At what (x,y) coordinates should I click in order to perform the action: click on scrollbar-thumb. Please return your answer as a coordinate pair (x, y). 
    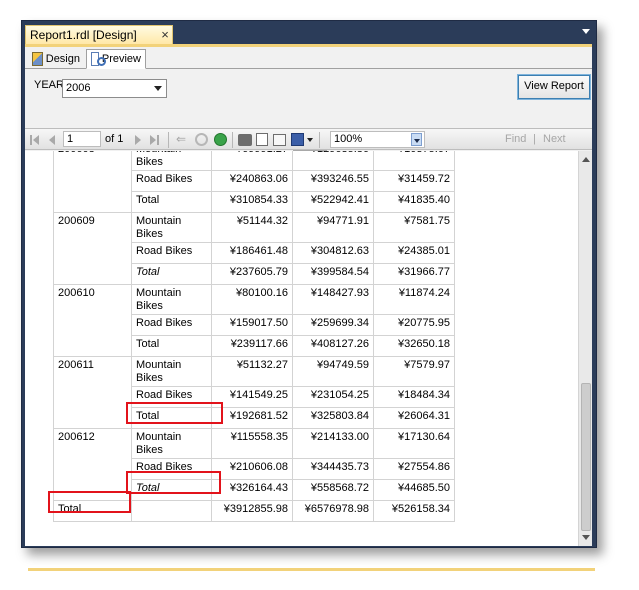
    Looking at the image, I should click on (586, 457).